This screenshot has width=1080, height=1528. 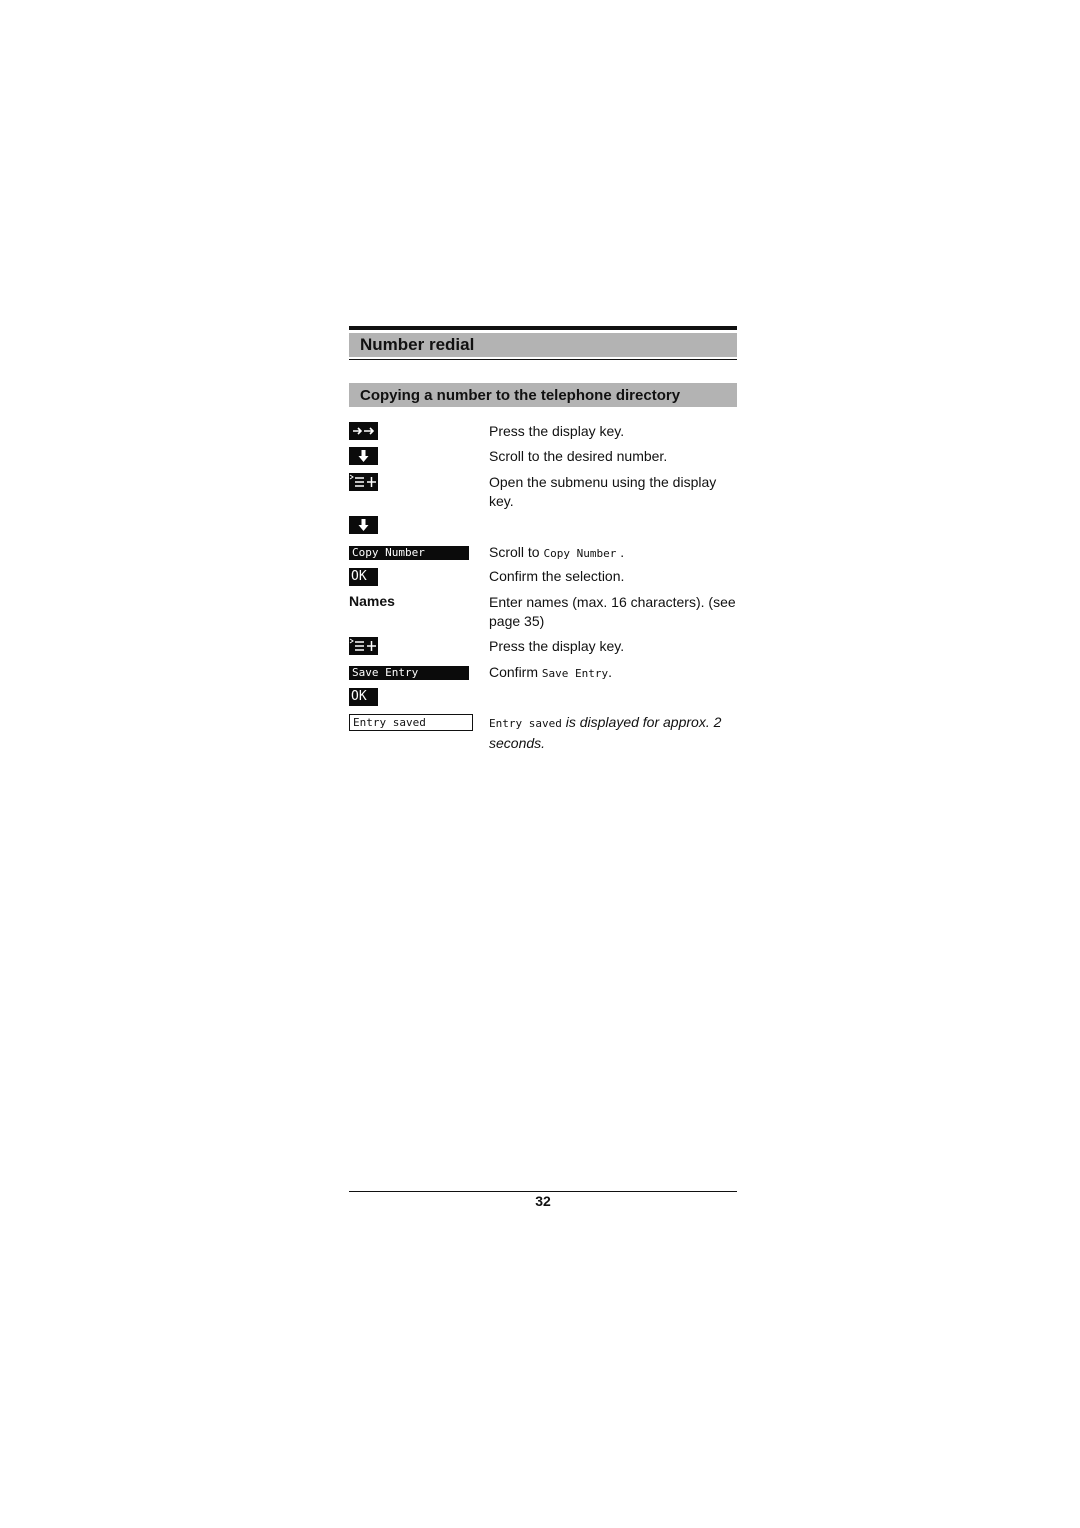 I want to click on step-text: Open the submenu using the display key., so click(x=603, y=491).